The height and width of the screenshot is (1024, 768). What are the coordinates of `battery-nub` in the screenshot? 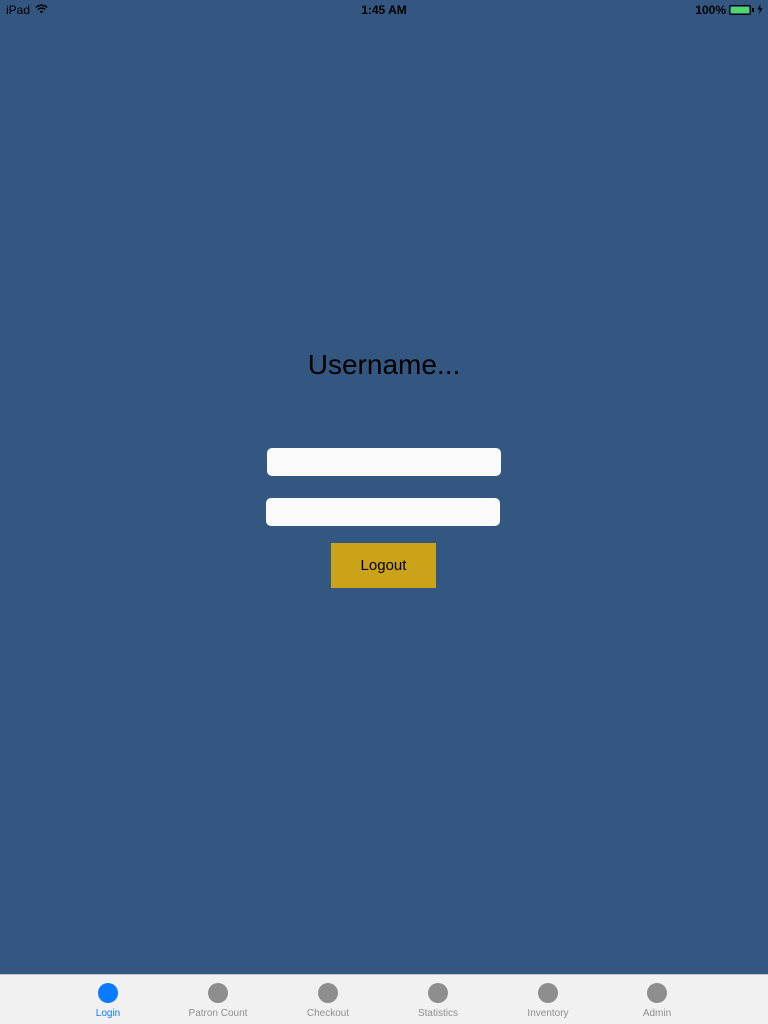 It's located at (753, 10).